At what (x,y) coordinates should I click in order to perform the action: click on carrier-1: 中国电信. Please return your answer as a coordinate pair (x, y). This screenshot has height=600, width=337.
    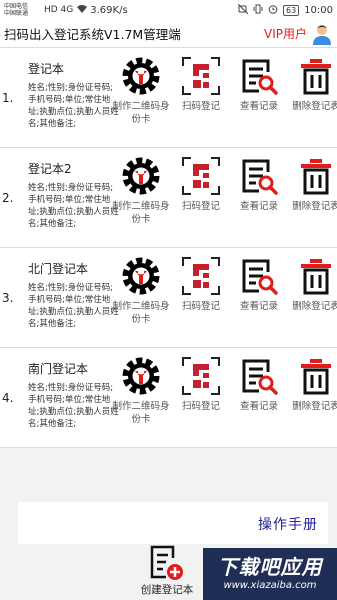
    Looking at the image, I should click on (16, 6).